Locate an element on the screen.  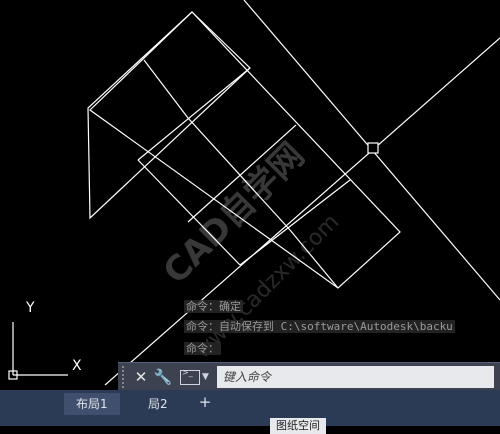
command-line-bar: ✕ 🔧 ▼ is located at coordinates (309, 376).